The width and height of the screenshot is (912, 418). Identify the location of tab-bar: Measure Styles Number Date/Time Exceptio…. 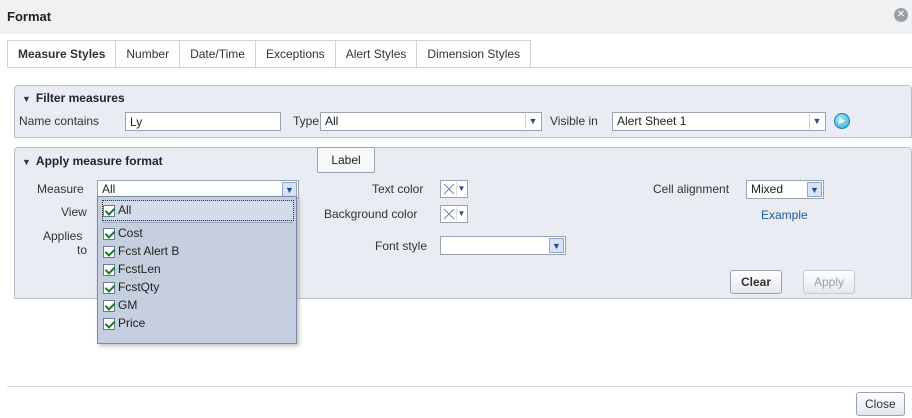
(269, 54).